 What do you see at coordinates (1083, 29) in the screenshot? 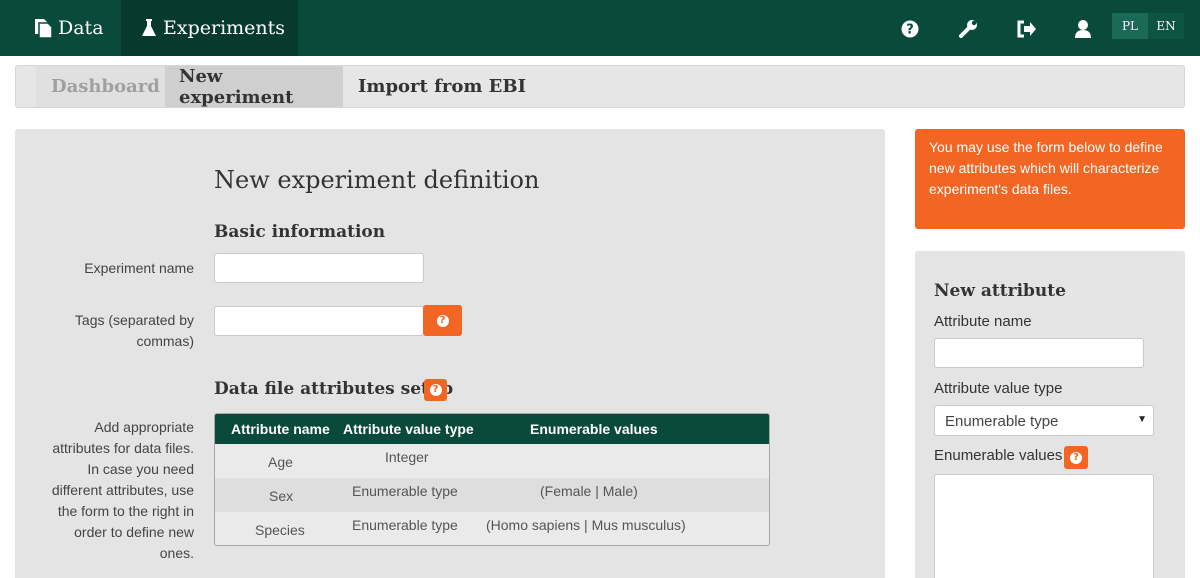
I see `user-icon` at bounding box center [1083, 29].